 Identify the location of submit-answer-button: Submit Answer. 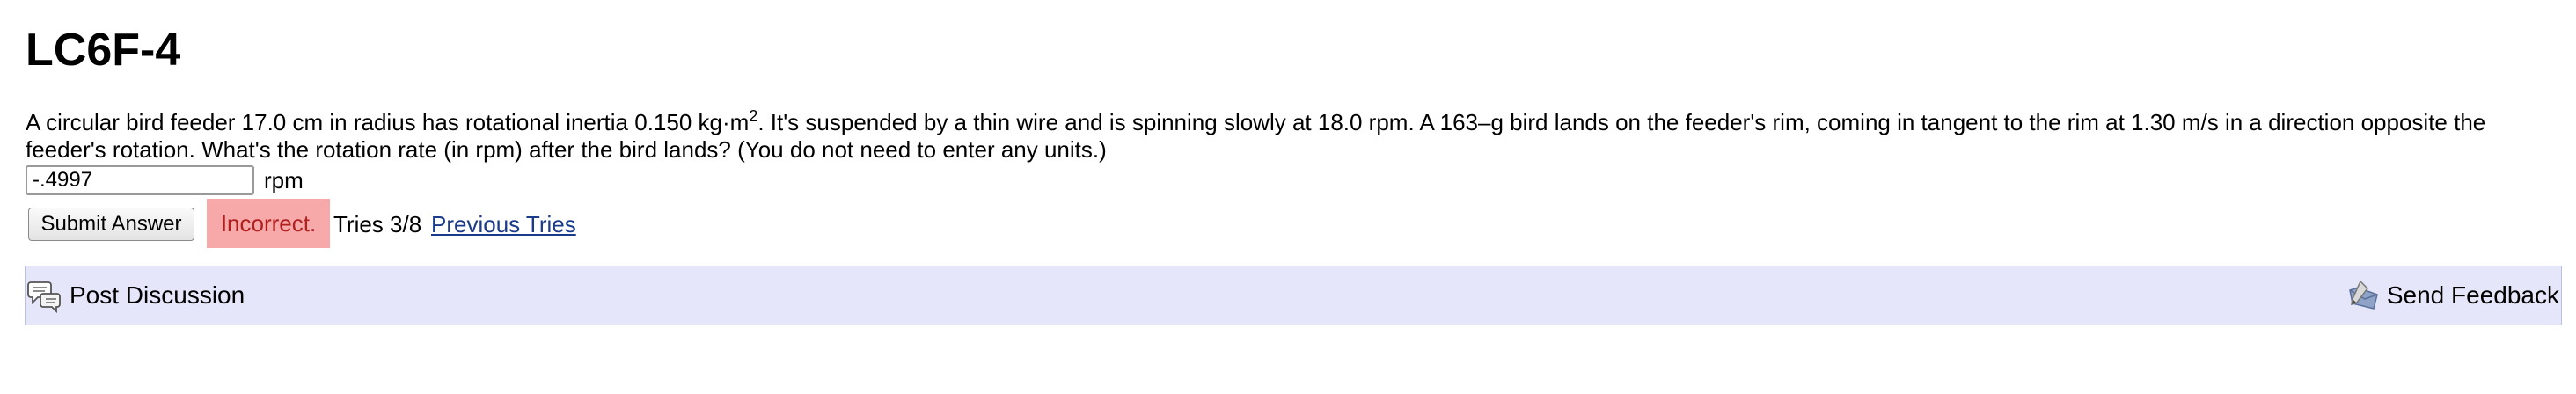
(111, 224).